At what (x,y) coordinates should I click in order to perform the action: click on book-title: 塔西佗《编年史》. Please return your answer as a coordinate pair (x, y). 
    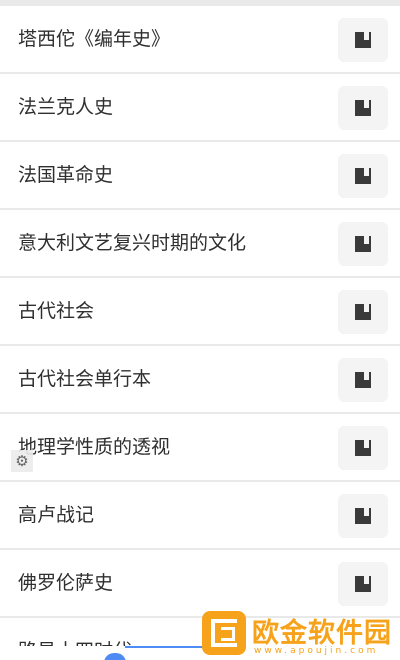
    Looking at the image, I should click on (94, 39).